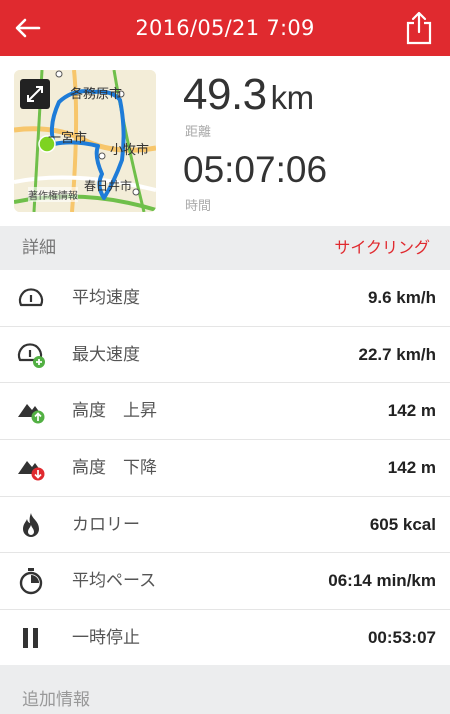  I want to click on duration-label: 時間, so click(198, 206).